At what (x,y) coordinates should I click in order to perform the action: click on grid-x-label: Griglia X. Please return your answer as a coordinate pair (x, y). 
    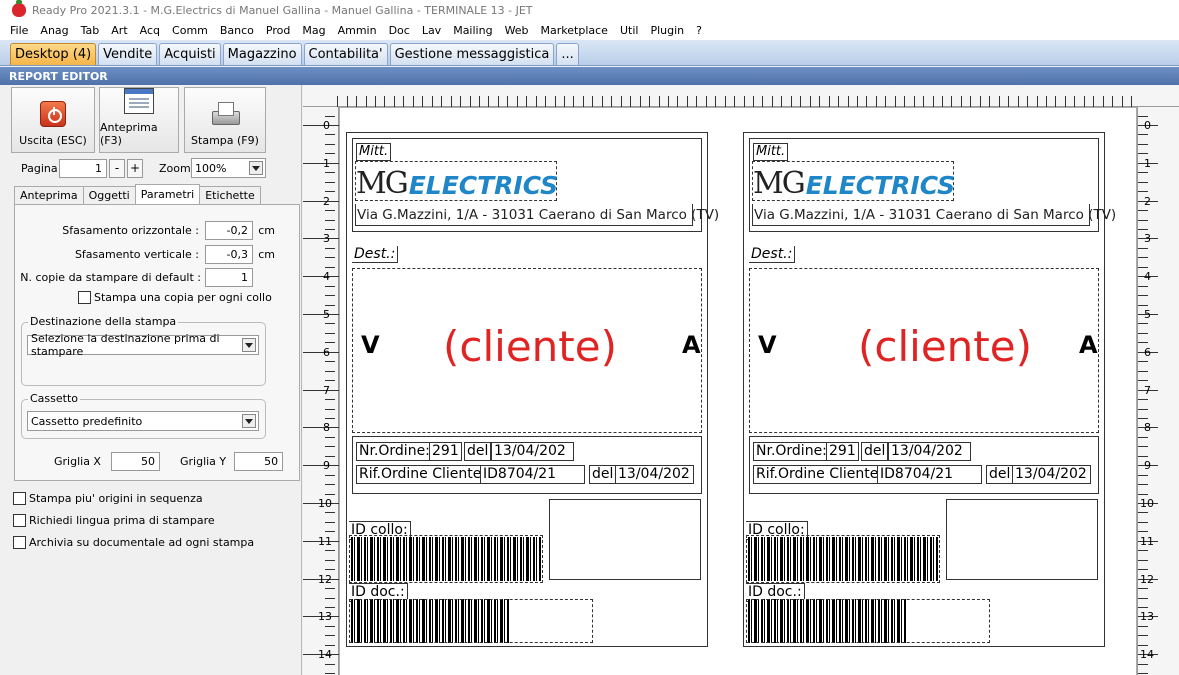
    Looking at the image, I should click on (77, 461).